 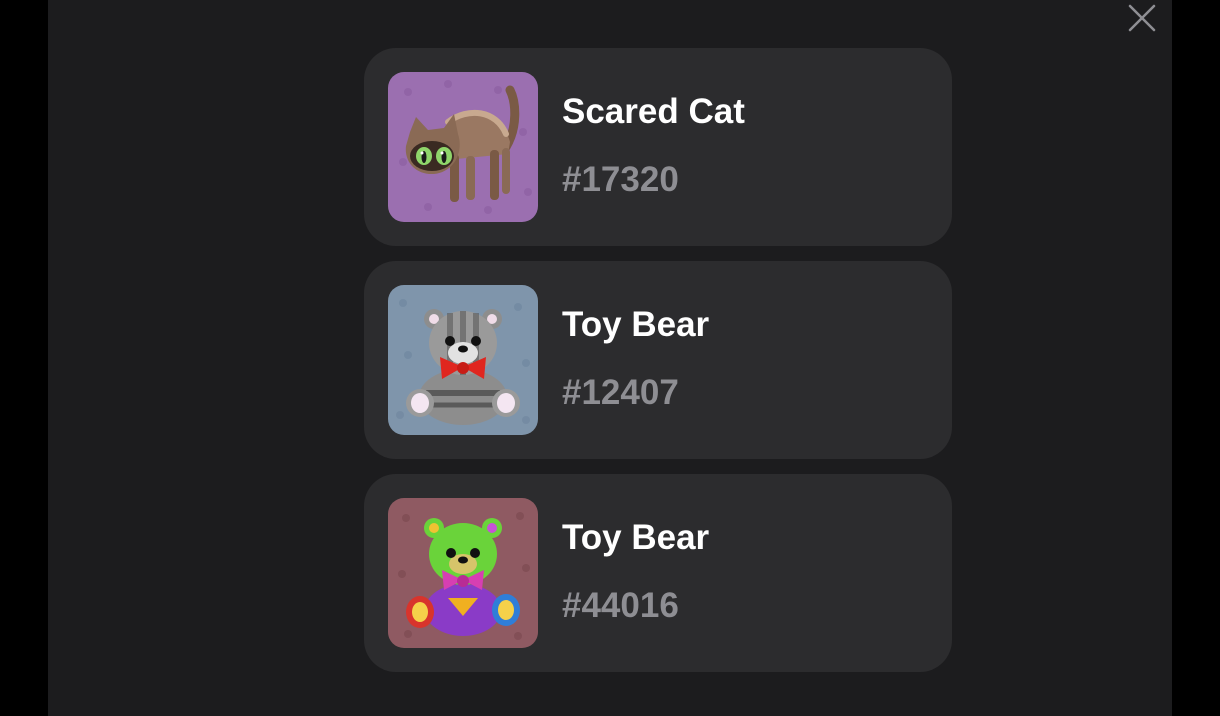 I want to click on close-button, so click(x=1142, y=18).